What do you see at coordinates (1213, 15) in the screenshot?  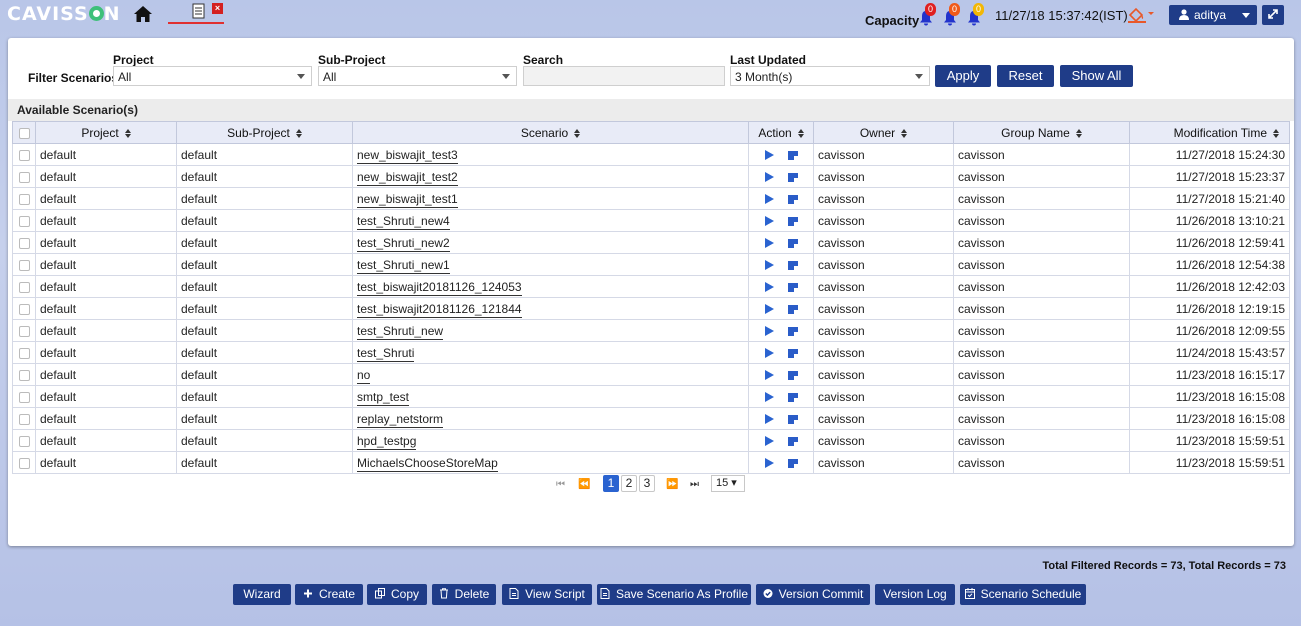 I see `user-menu-button: aditya` at bounding box center [1213, 15].